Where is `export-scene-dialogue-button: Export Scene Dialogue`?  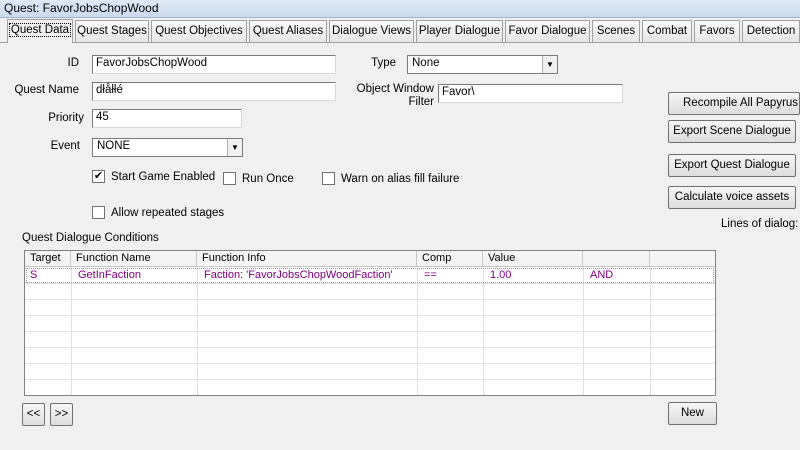
export-scene-dialogue-button: Export Scene Dialogue is located at coordinates (732, 131).